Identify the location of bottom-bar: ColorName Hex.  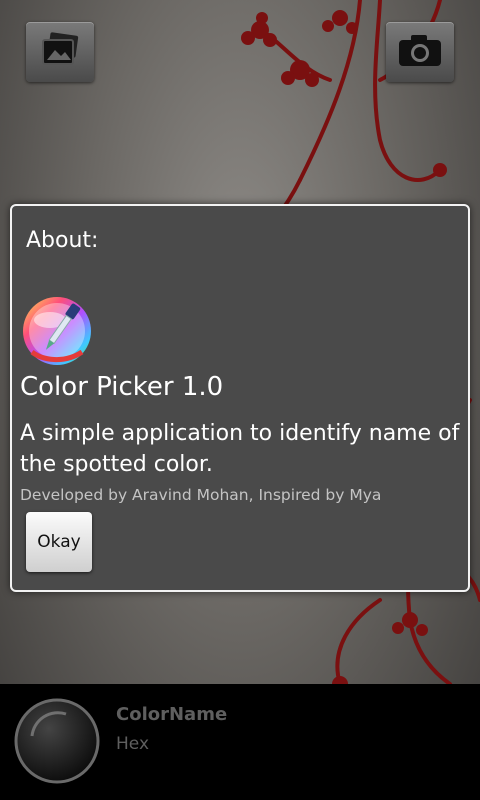
(240, 742).